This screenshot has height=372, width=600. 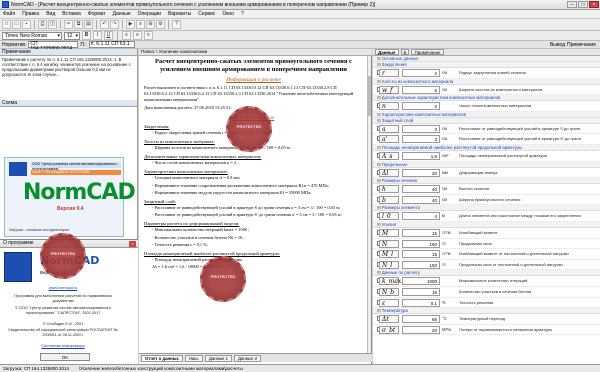 I want to click on menu-service: Сервис, so click(x=206, y=14).